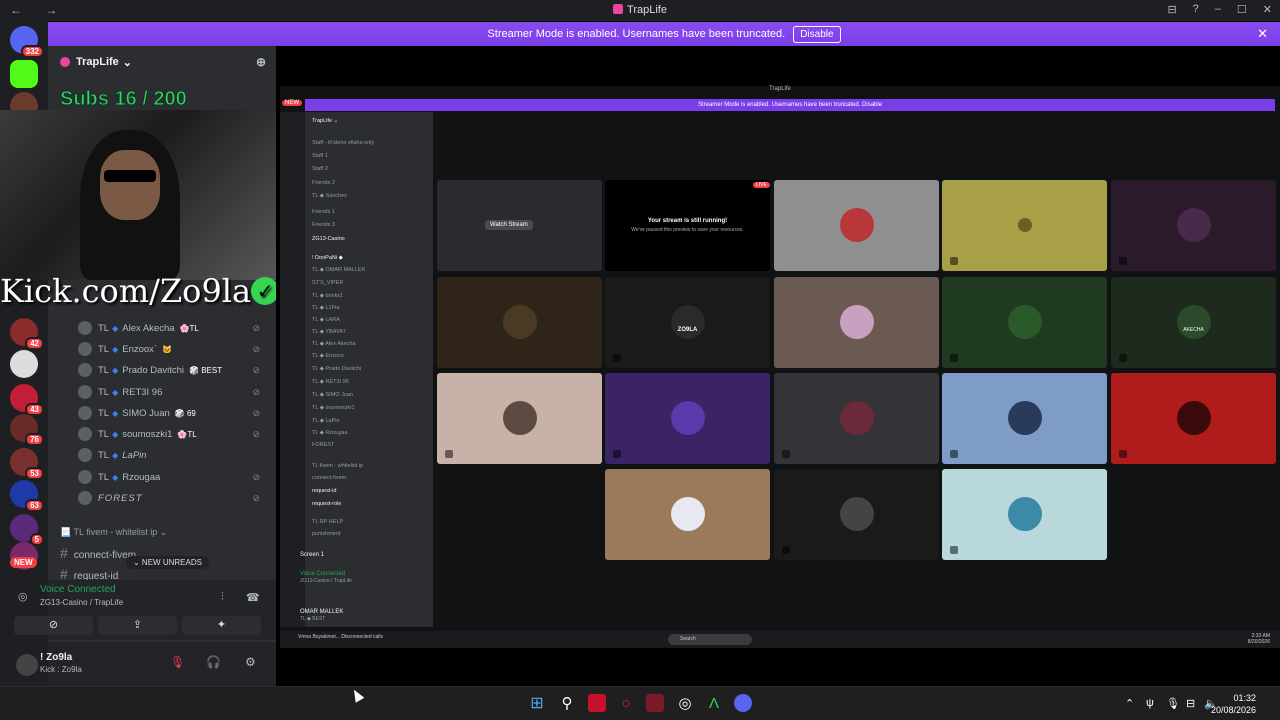  What do you see at coordinates (743, 703) in the screenshot?
I see `discord-icon` at bounding box center [743, 703].